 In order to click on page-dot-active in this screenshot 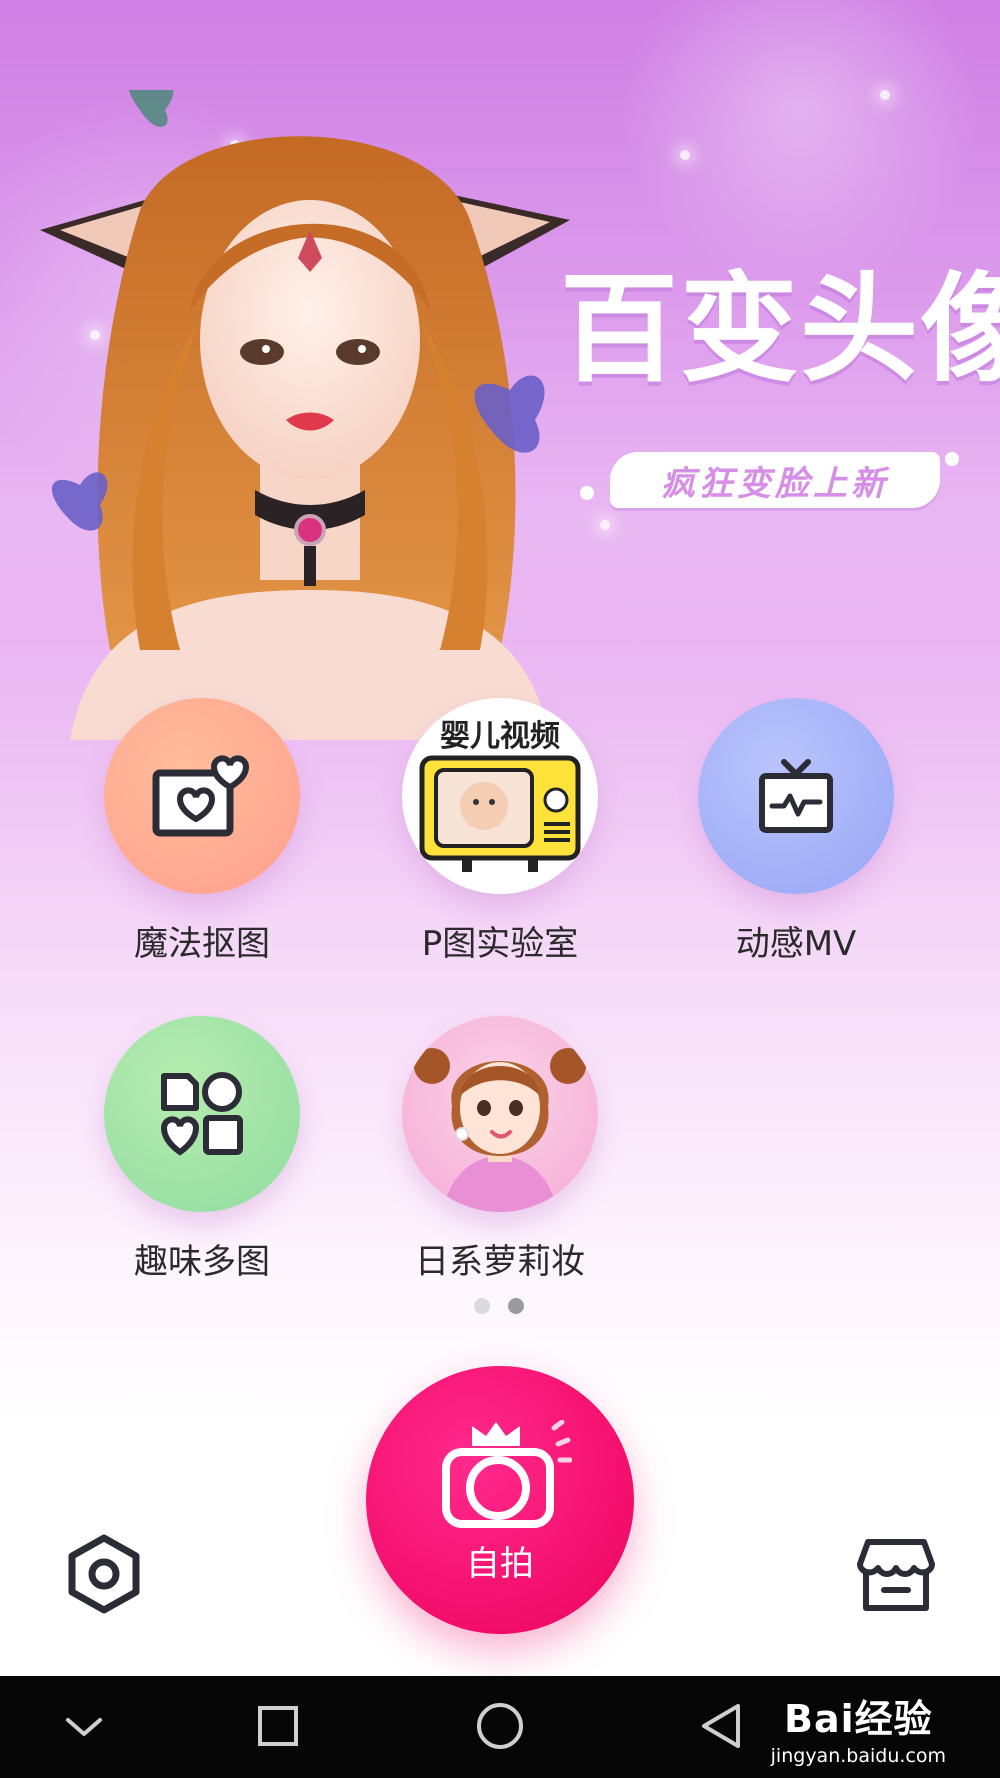, I will do `click(516, 1306)`.